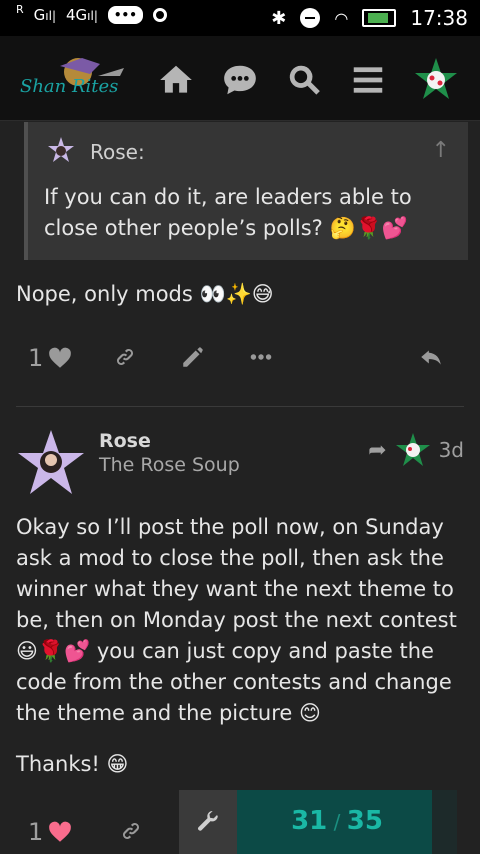 Image resolution: width=480 pixels, height=854 pixels. What do you see at coordinates (337, 821) in the screenshot?
I see `topic-progress-label: 31 / 35` at bounding box center [337, 821].